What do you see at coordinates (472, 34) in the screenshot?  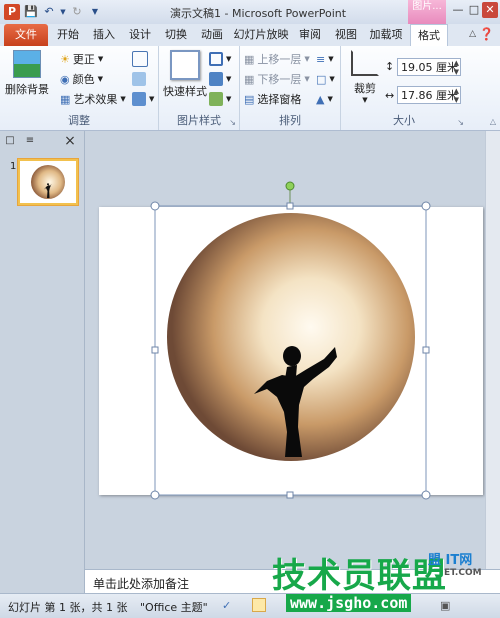 I see `ribbon-collapse-icon: △` at bounding box center [472, 34].